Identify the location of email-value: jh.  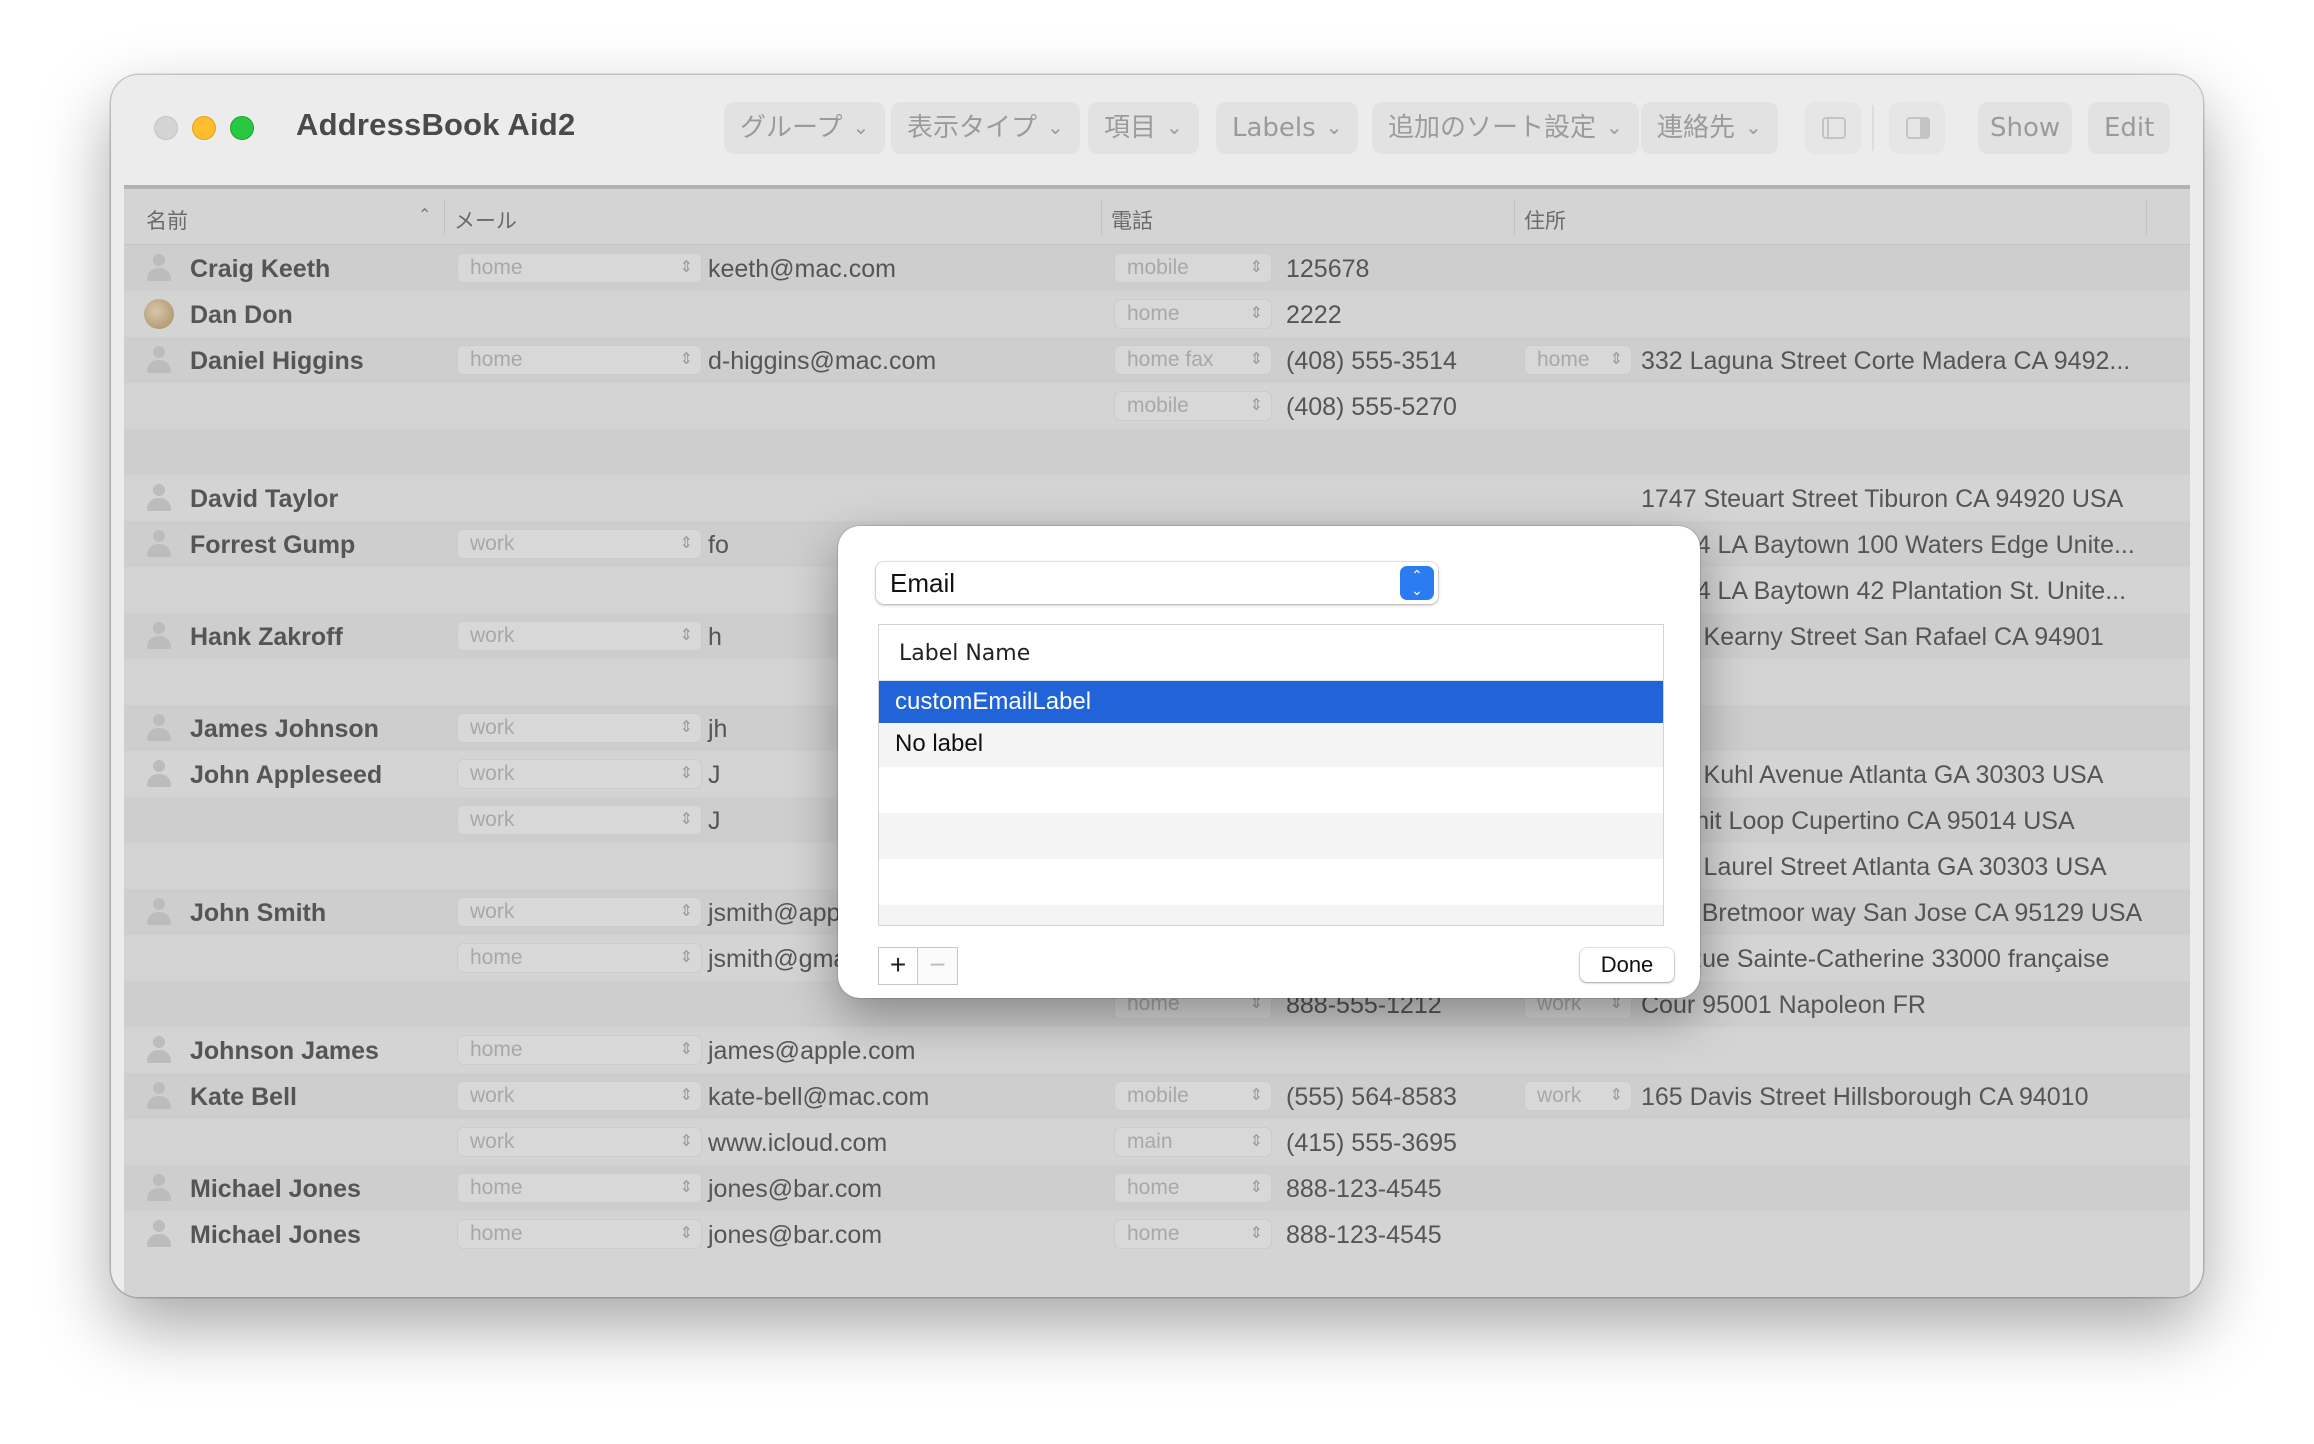
(718, 729).